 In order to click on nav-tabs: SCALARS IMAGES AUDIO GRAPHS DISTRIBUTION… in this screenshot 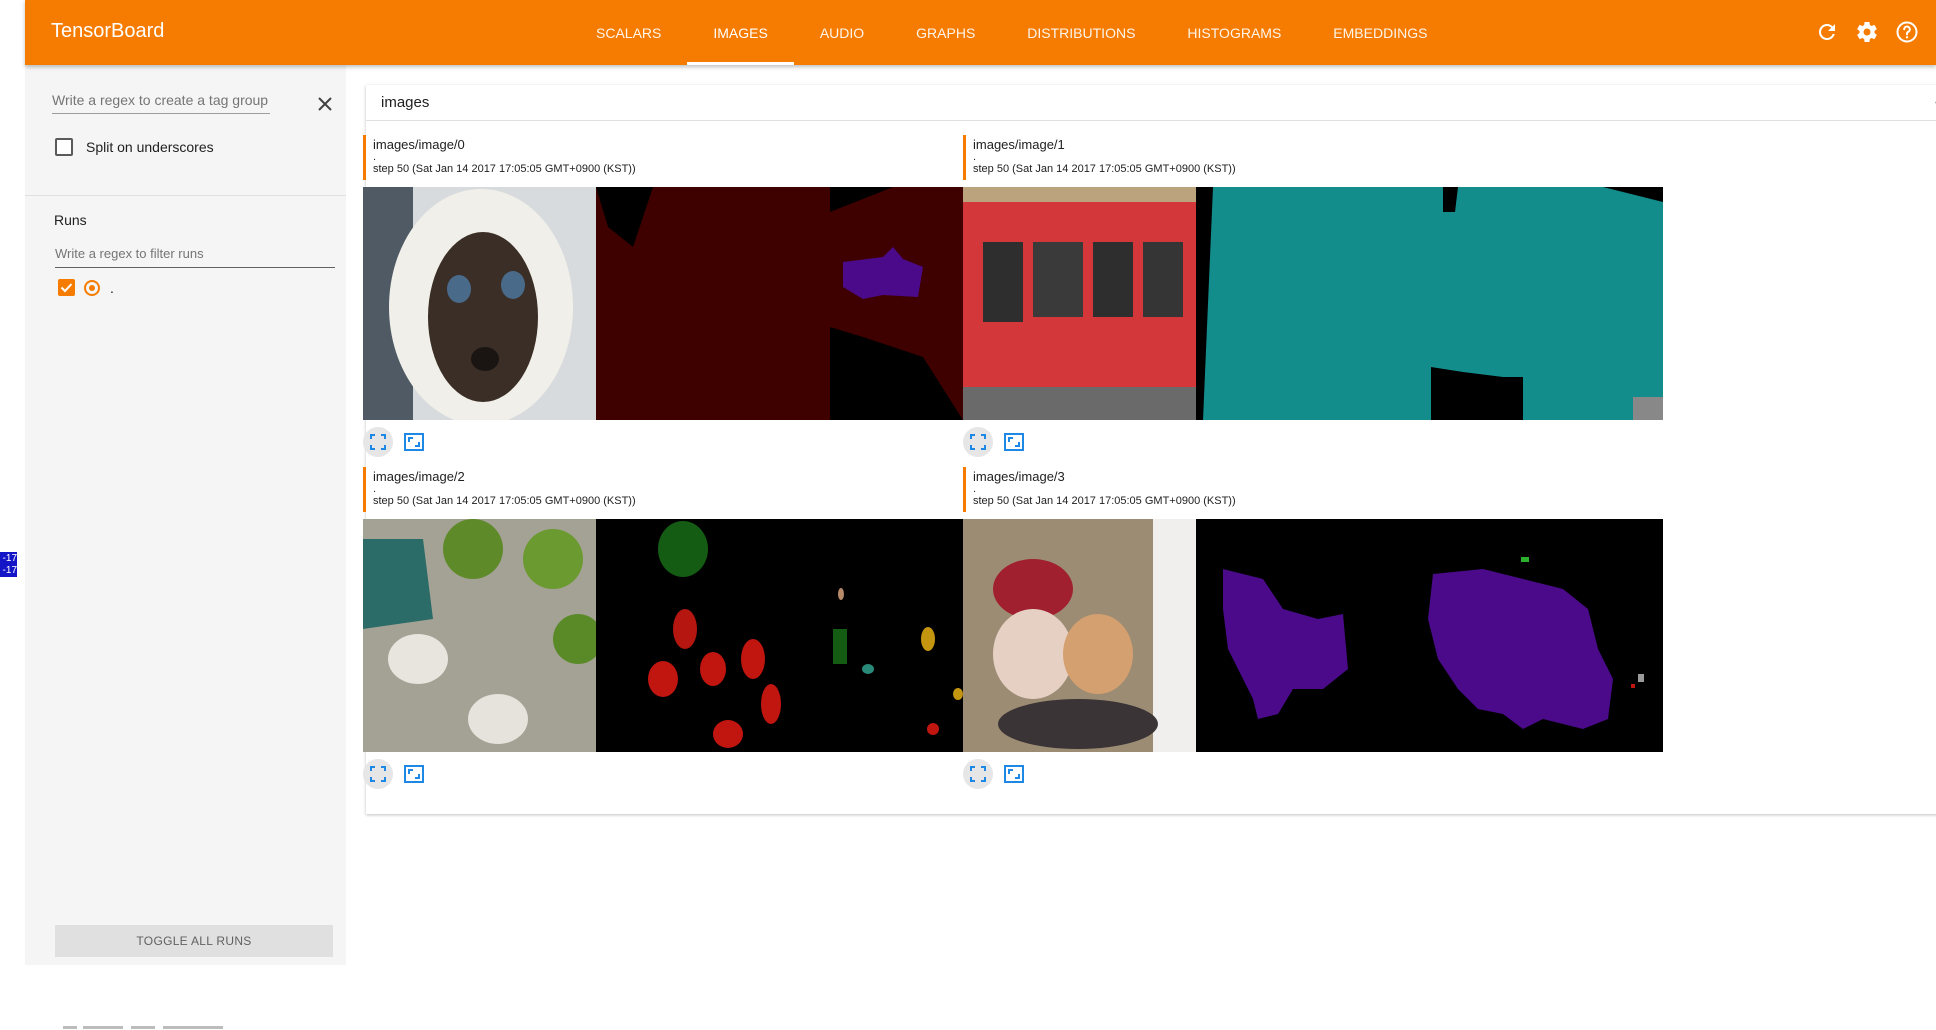, I will do `click(1011, 32)`.